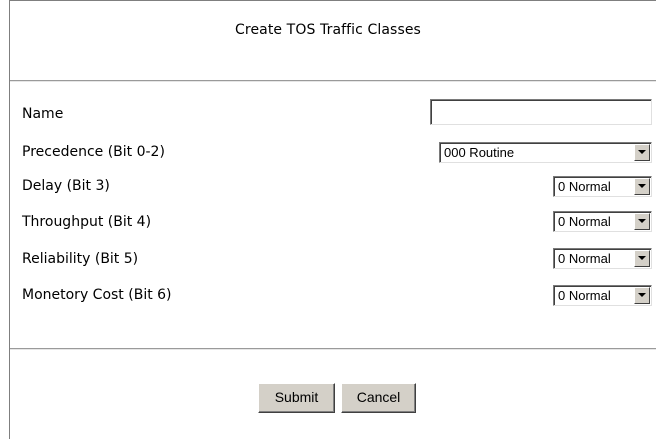 Image resolution: width=656 pixels, height=439 pixels. Describe the element at coordinates (80, 259) in the screenshot. I see `reliability-label: Reliability (Bit 5)` at that location.